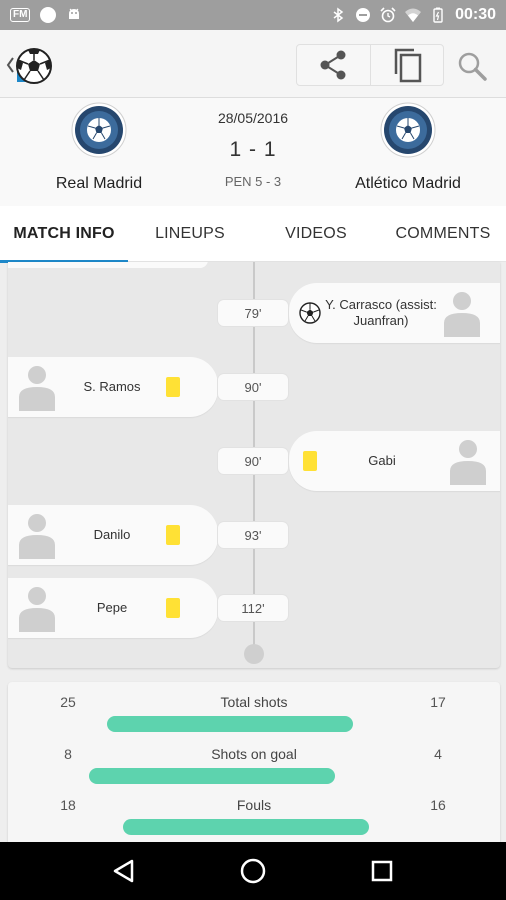 Image resolution: width=506 pixels, height=900 pixels. What do you see at coordinates (254, 817) in the screenshot?
I see `stat-row: 18 Fouls 16` at bounding box center [254, 817].